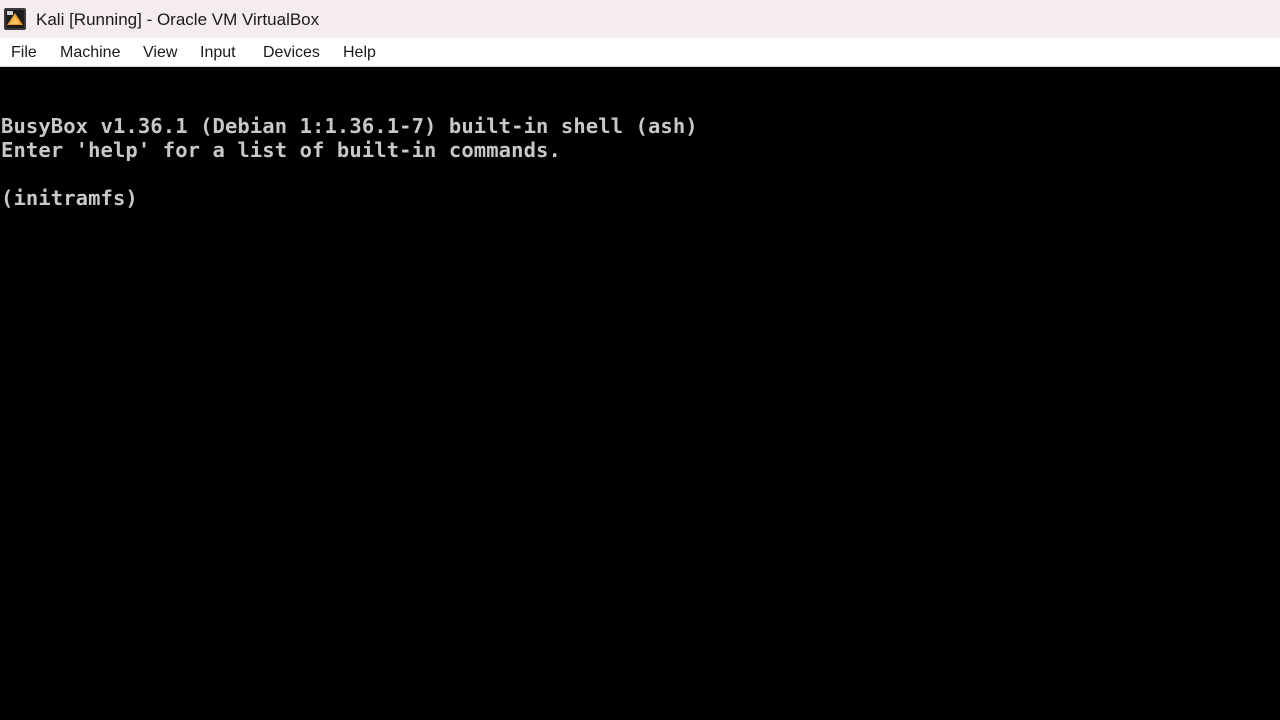 The width and height of the screenshot is (1280, 720). What do you see at coordinates (24, 53) in the screenshot?
I see `menu-file: File` at bounding box center [24, 53].